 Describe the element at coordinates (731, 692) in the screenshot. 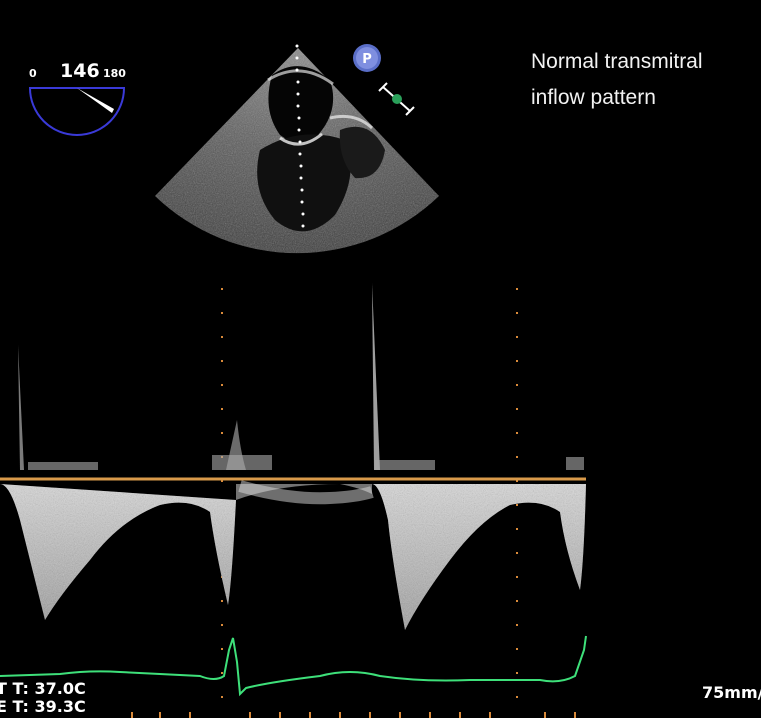

I see `sweep-speed-label: 75mm/` at that location.